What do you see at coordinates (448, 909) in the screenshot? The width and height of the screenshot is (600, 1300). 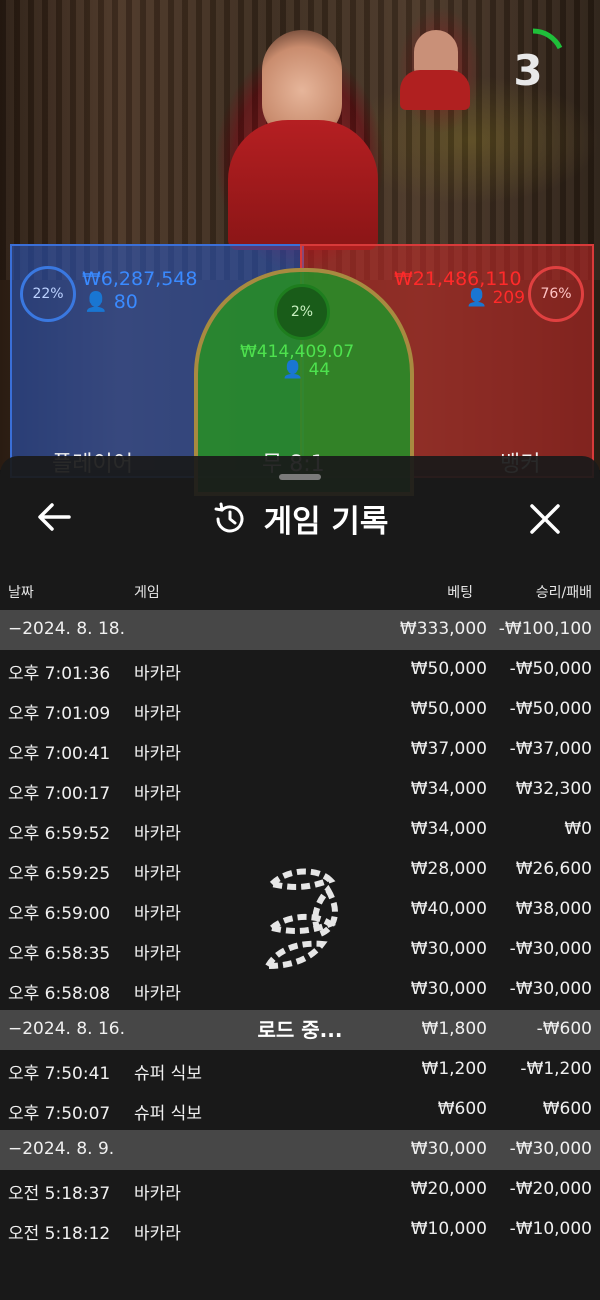 I see `row-bet: ₩40,000` at bounding box center [448, 909].